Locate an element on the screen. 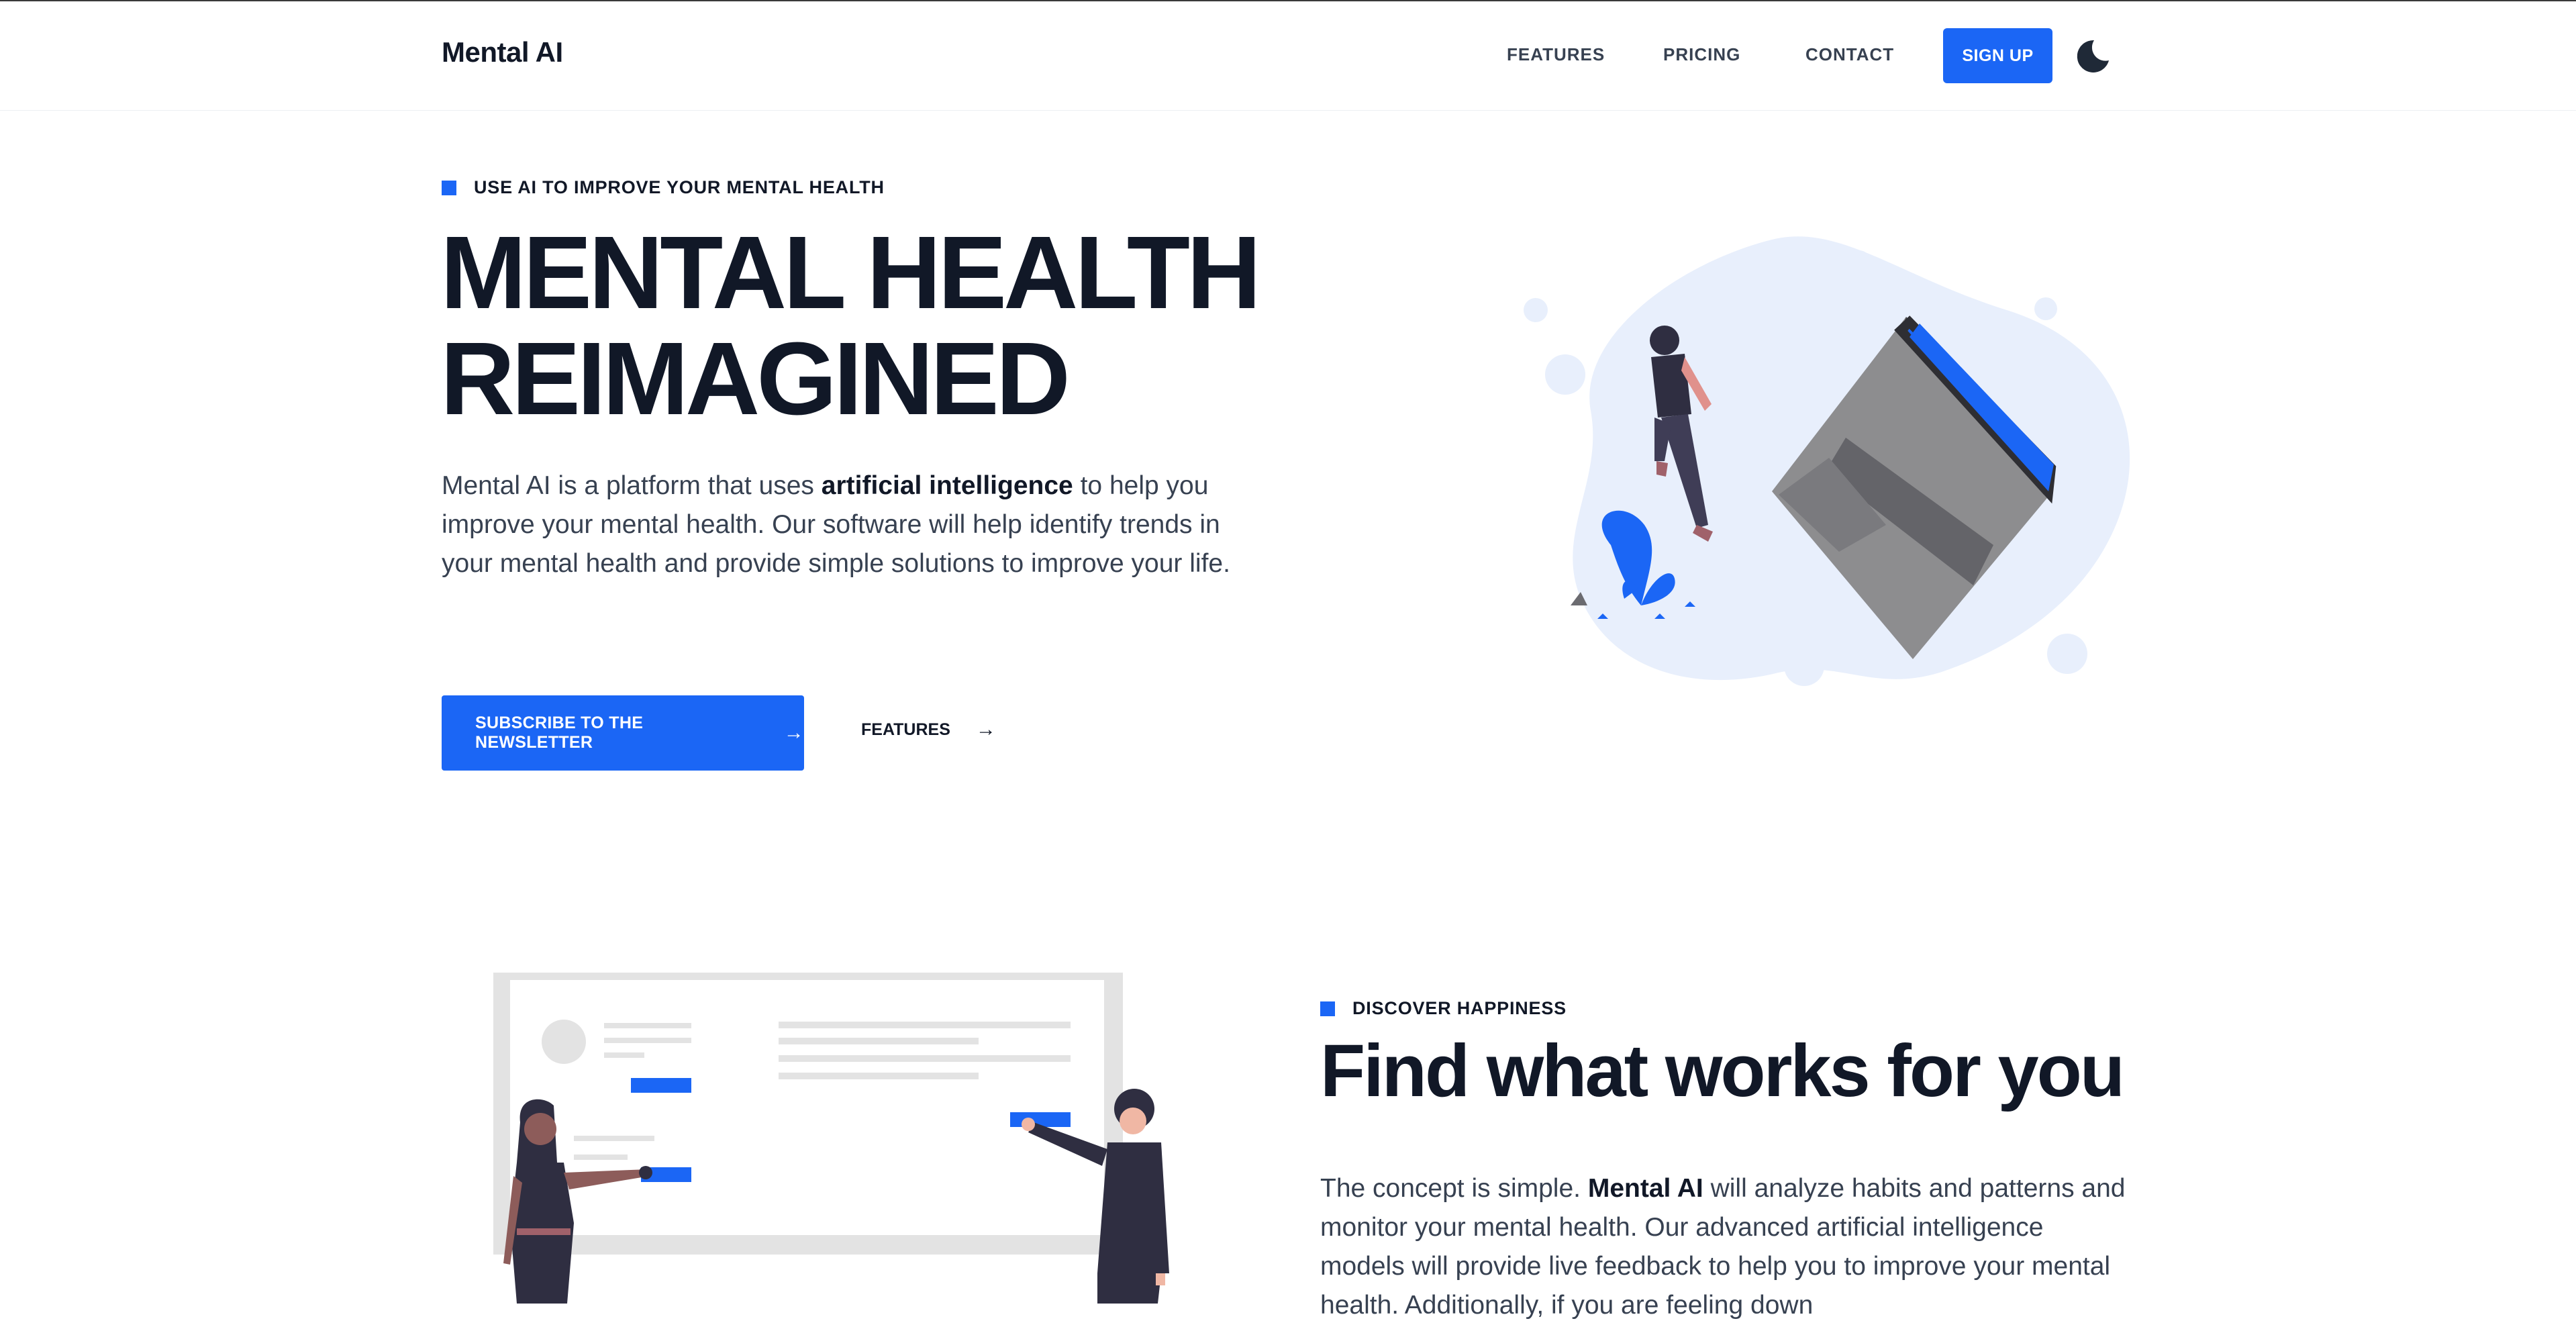 The width and height of the screenshot is (2576, 1325). nav-contact: CONTACT is located at coordinates (1849, 54).